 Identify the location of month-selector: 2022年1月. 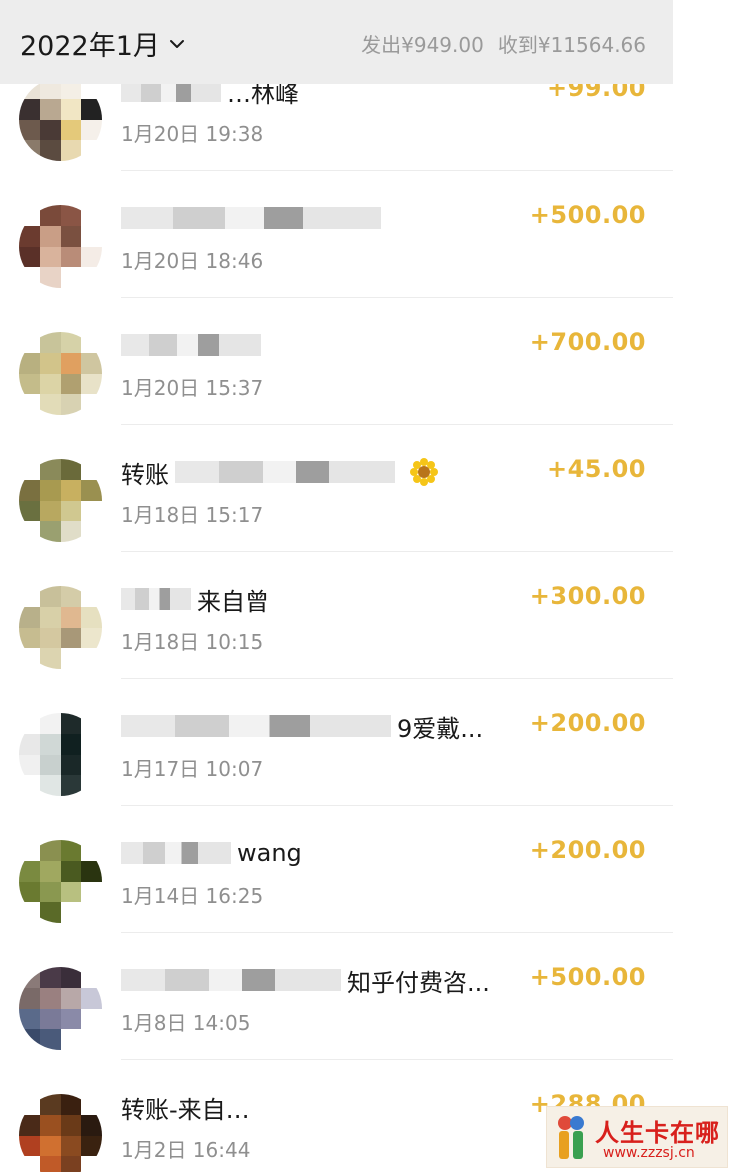
(103, 43).